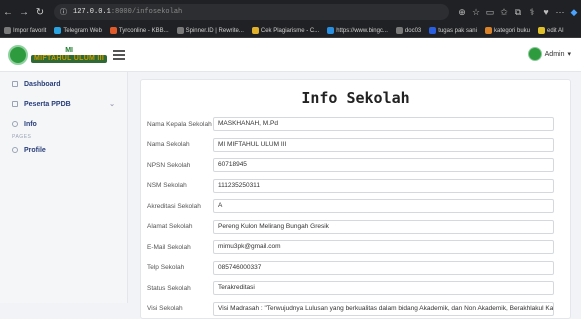 The height and width of the screenshot is (319, 581). I want to click on telegram-icon, so click(57, 30).